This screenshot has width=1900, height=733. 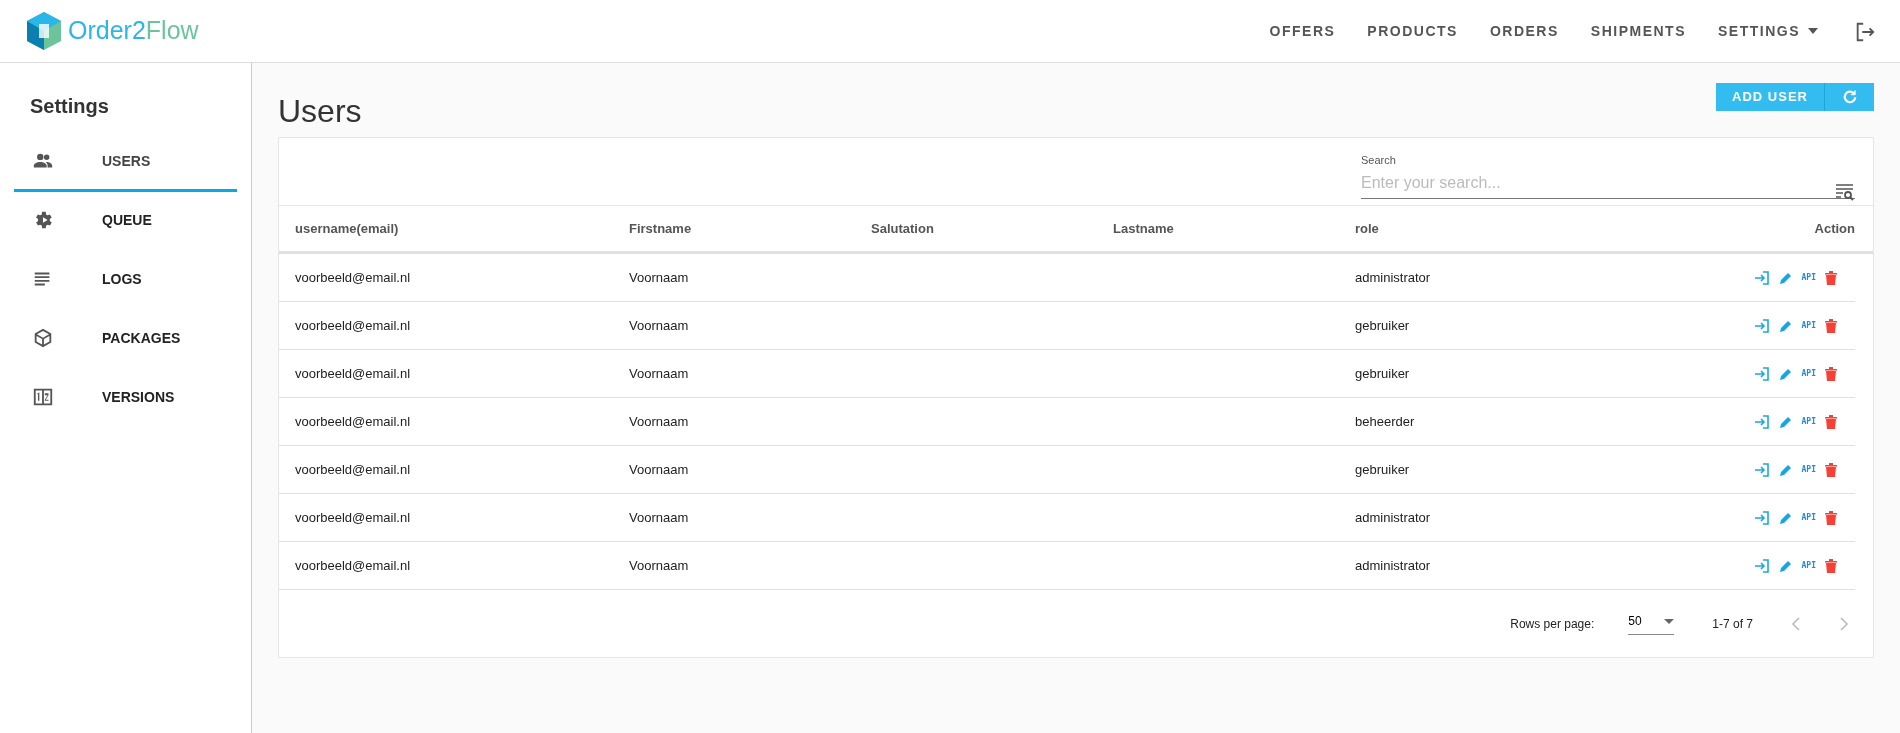 What do you see at coordinates (902, 228) in the screenshot?
I see `column-header: Salutation` at bounding box center [902, 228].